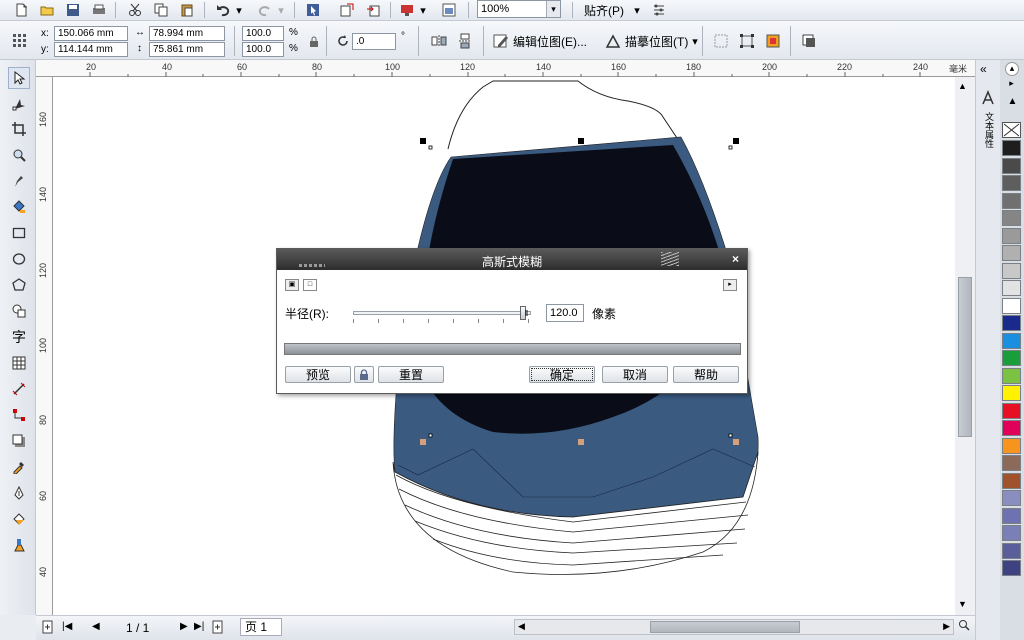  I want to click on options-icon, so click(659, 10).